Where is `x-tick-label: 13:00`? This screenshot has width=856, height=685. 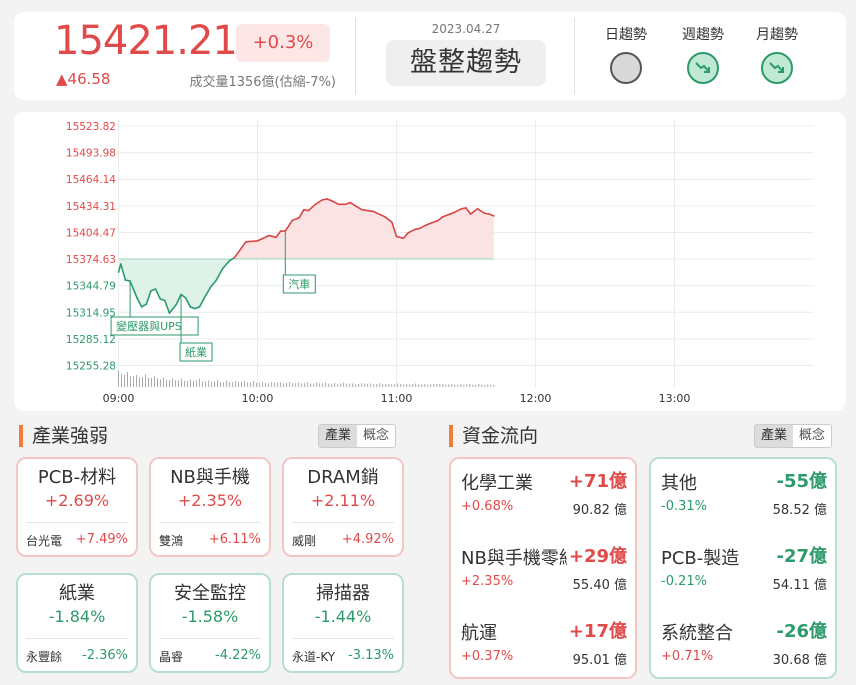 x-tick-label: 13:00 is located at coordinates (675, 398).